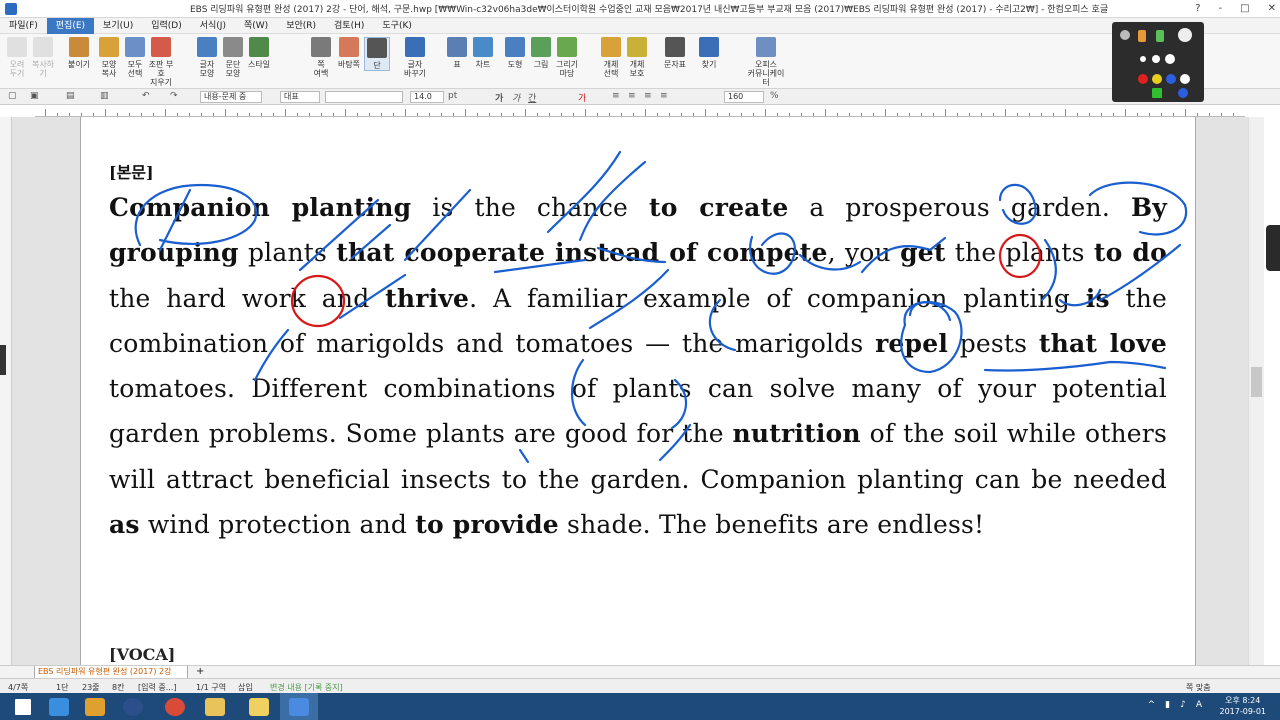  I want to click on color-green-icon, so click(1157, 93).